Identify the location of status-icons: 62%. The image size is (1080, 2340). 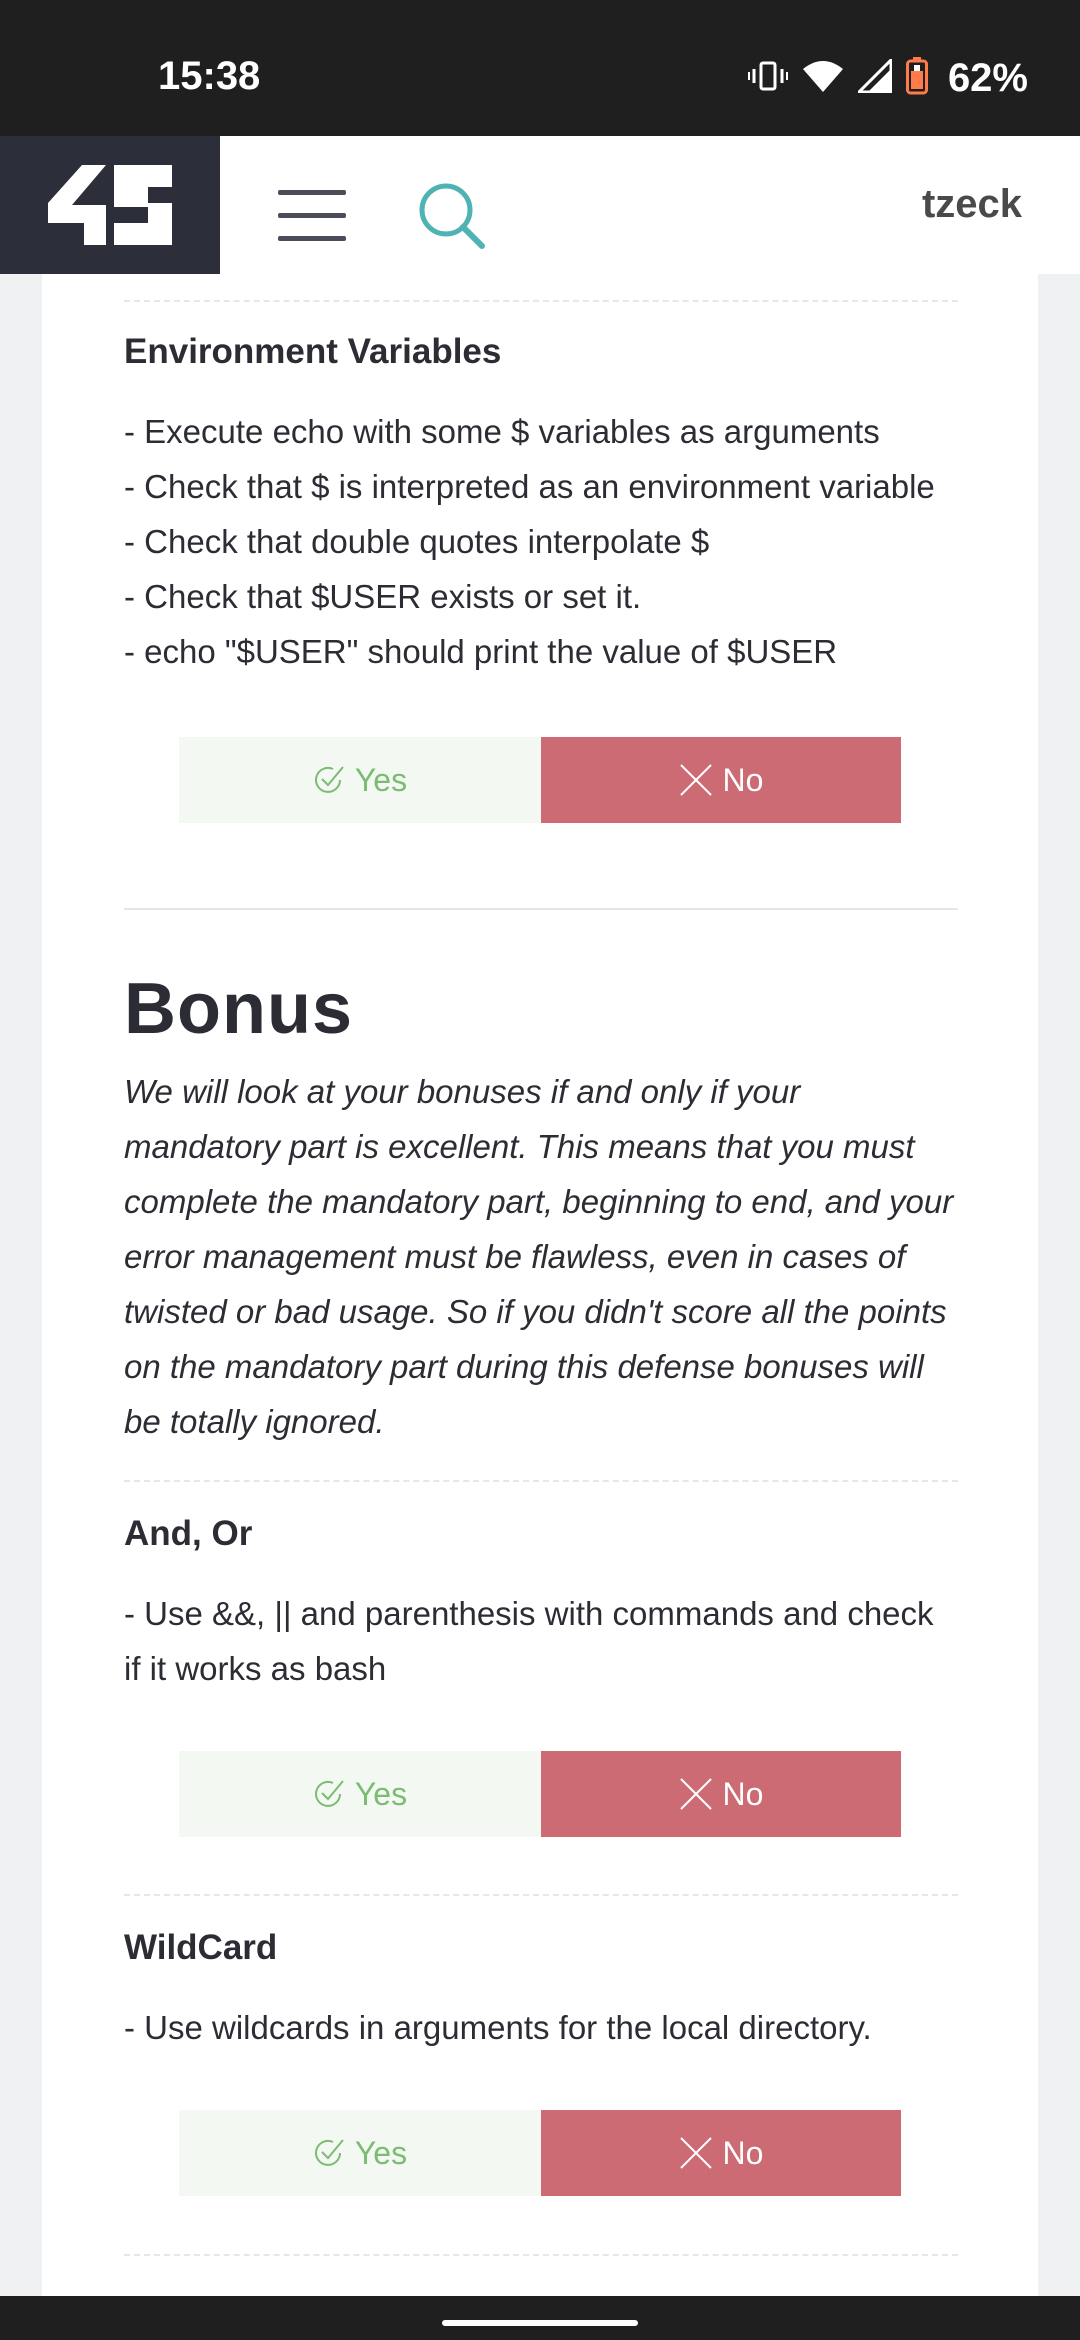
(887, 78).